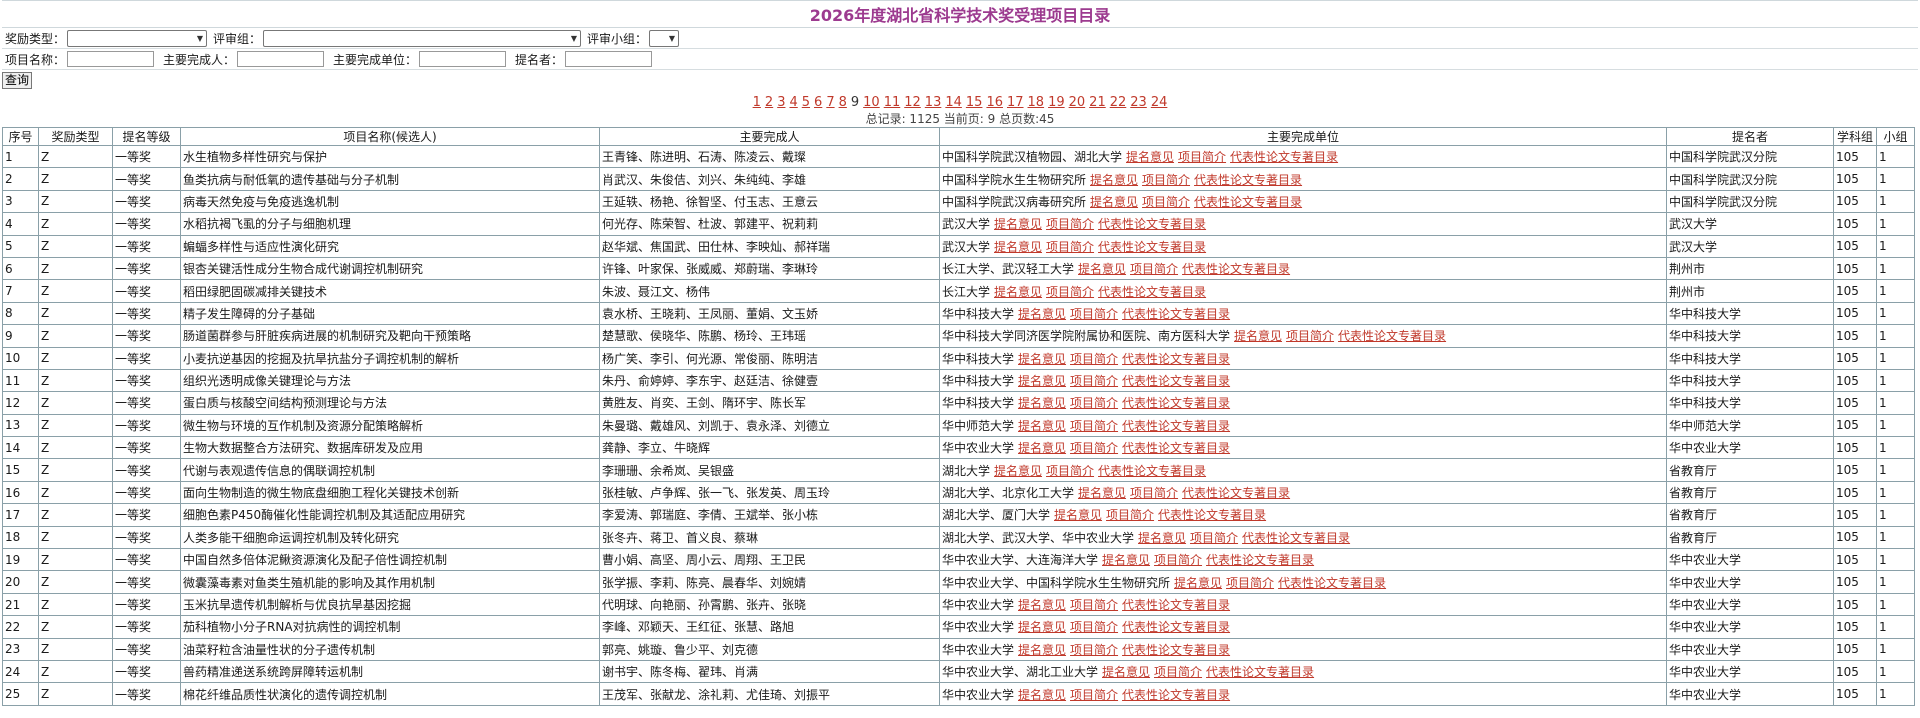  I want to click on page-link: 13, so click(933, 102).